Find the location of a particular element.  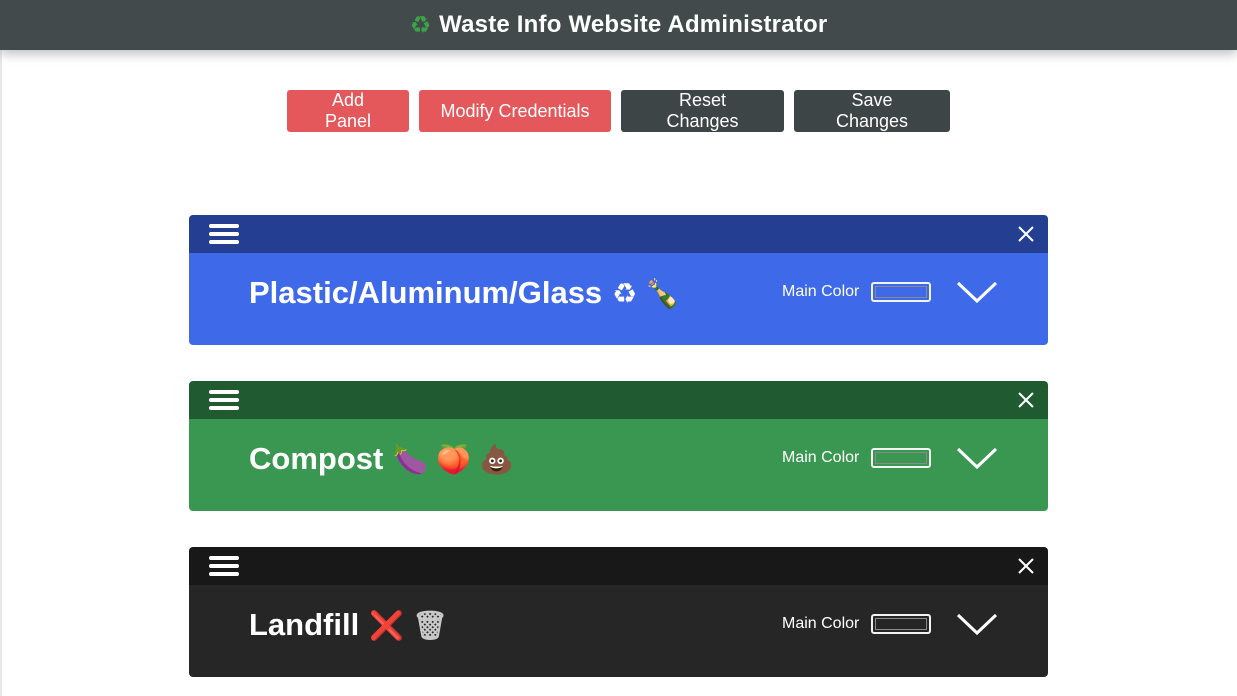

panel-compost: Compost 🍆 🍑 💩 Main Color is located at coordinates (618, 446).